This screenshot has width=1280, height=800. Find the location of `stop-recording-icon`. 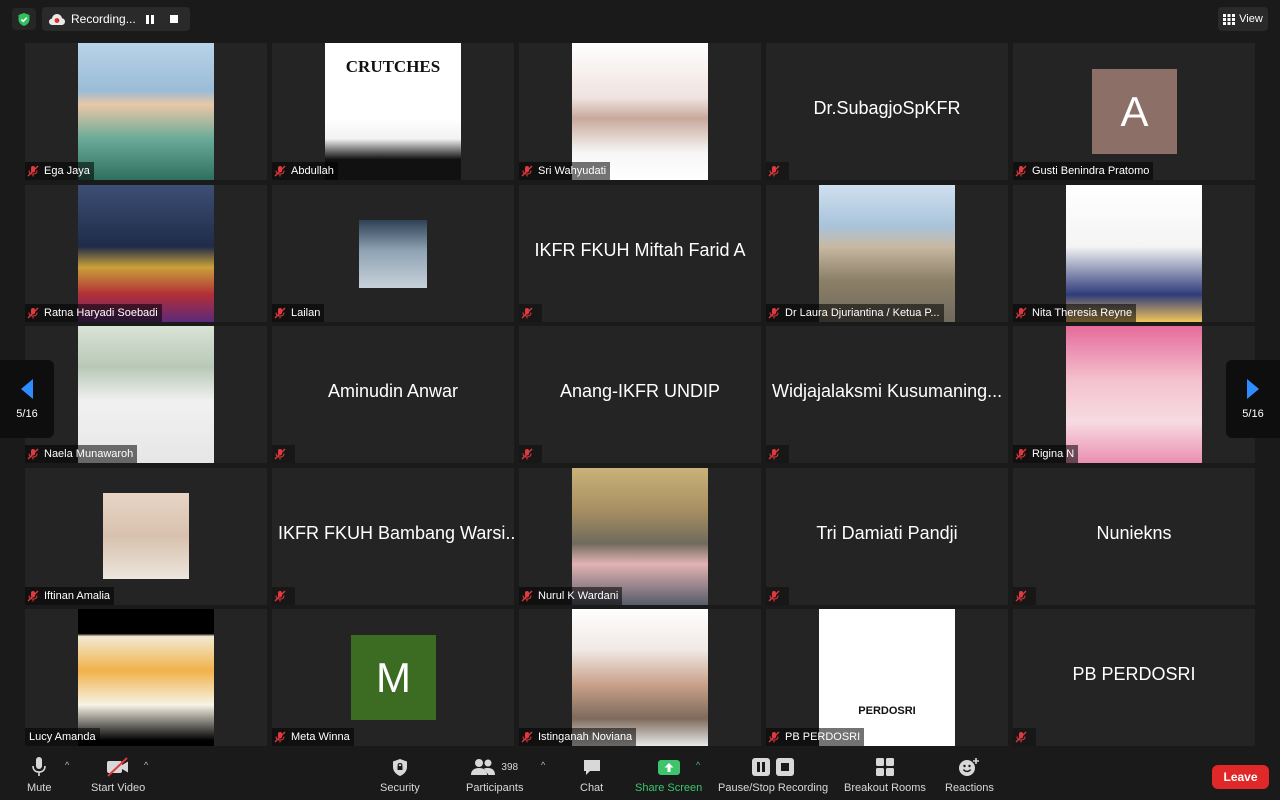

stop-recording-icon is located at coordinates (174, 19).